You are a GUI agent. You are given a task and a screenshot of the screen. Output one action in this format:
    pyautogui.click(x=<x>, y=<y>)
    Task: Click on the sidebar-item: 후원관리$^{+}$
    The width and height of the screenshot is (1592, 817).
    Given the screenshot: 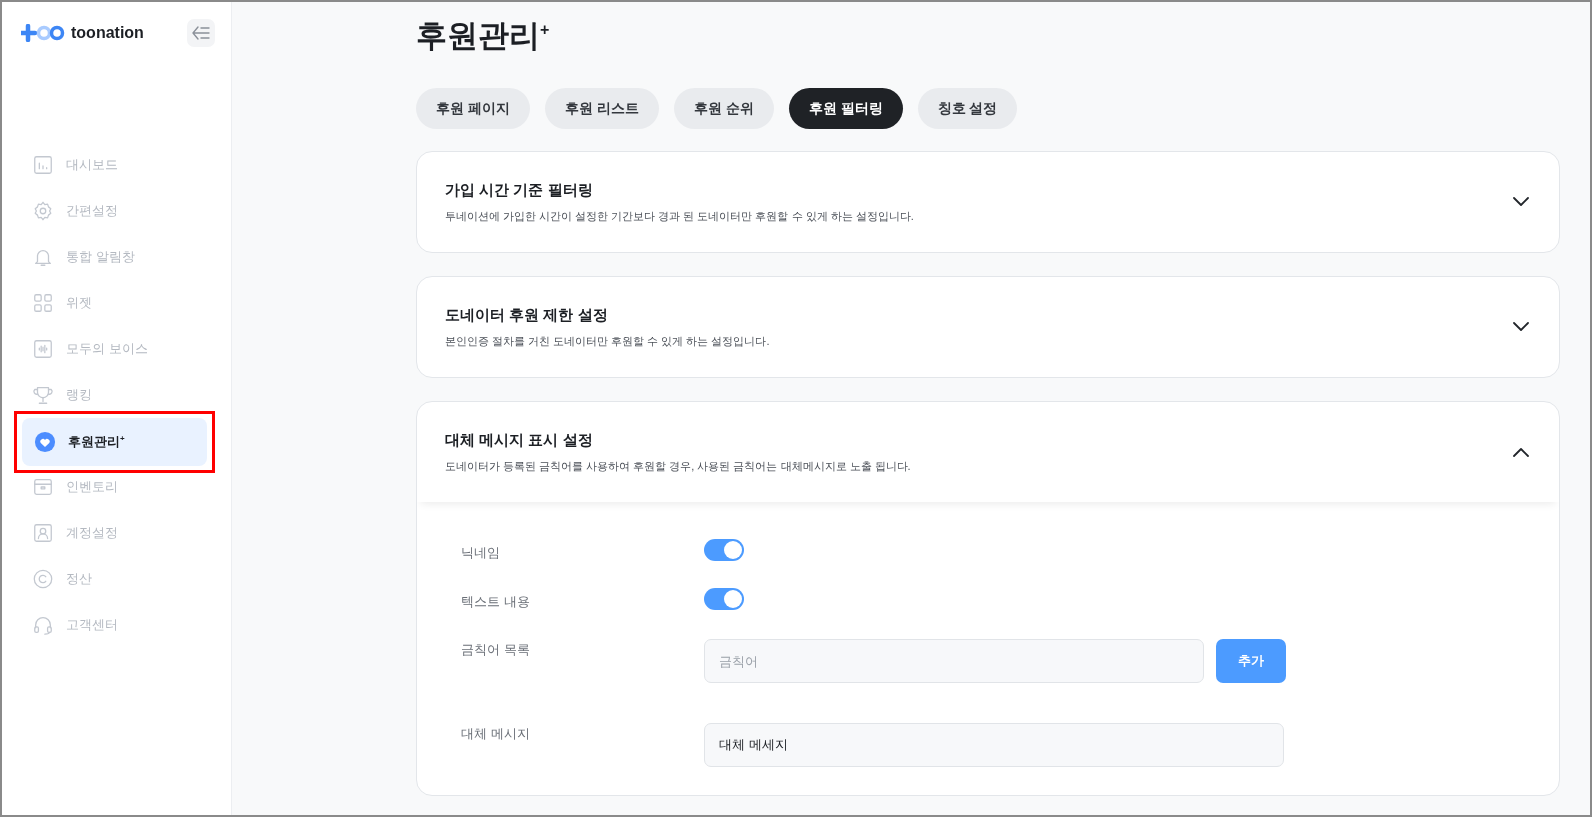 What is the action you would take?
    pyautogui.click(x=114, y=442)
    